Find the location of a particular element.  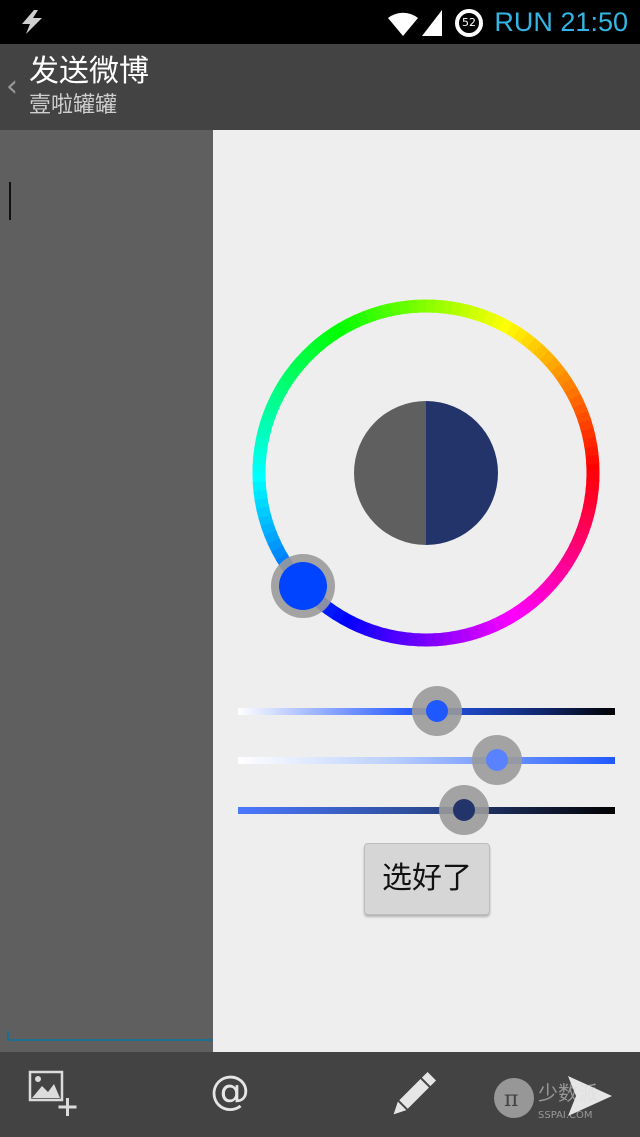

image-plus-icon is located at coordinates (52, 1093).